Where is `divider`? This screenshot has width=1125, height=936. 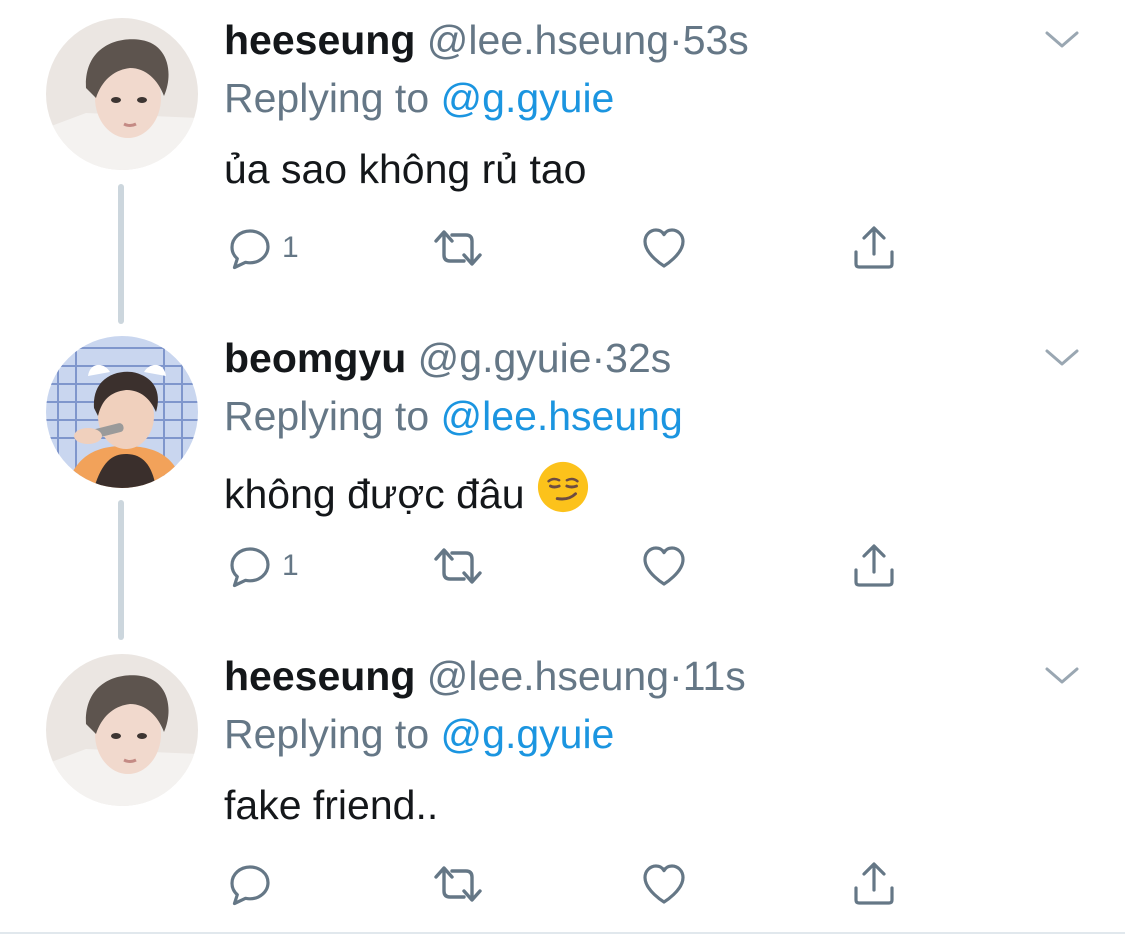
divider is located at coordinates (562, 933).